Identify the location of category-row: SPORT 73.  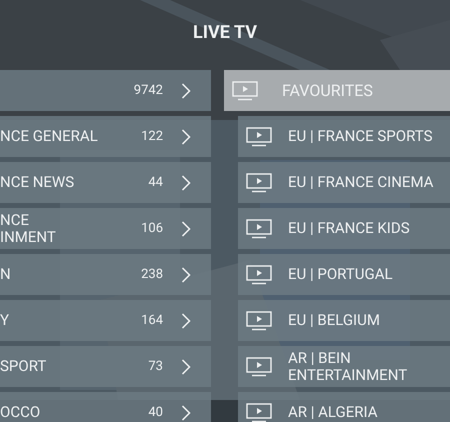
(105, 366).